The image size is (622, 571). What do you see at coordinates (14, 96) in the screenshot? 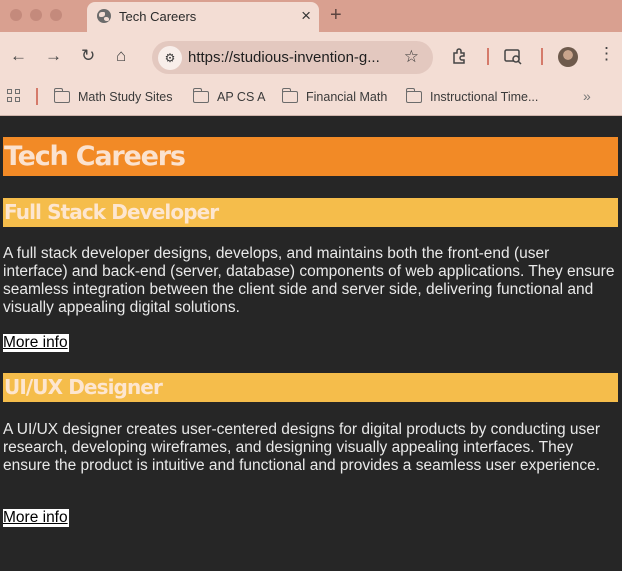
I see `apps-grid-icon` at bounding box center [14, 96].